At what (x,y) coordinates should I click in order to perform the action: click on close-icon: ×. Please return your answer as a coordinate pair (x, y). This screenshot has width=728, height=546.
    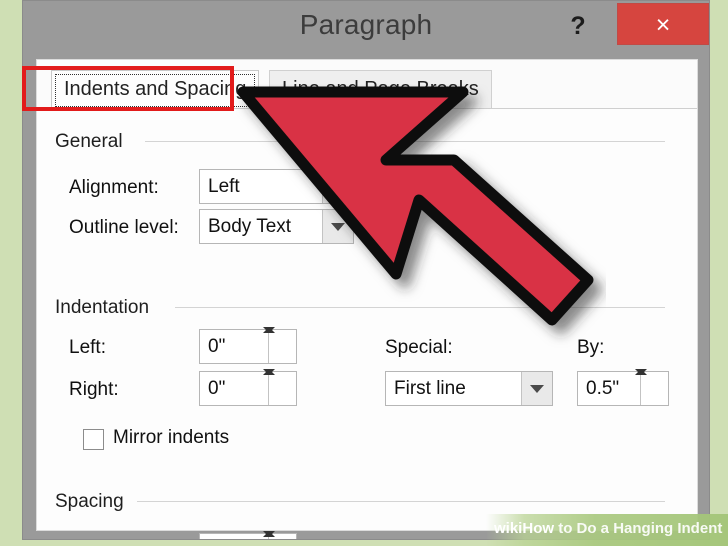
    Looking at the image, I should click on (663, 25).